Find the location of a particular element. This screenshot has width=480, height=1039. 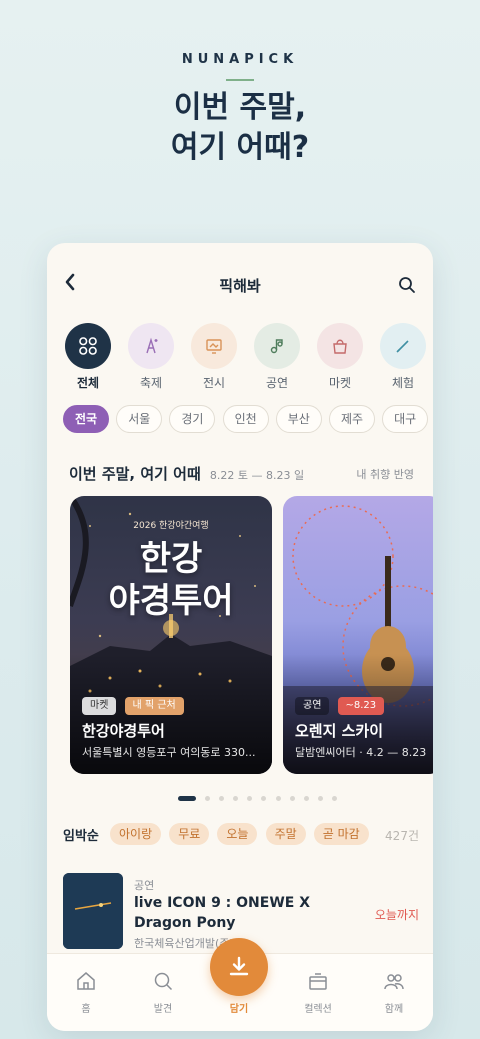

region-chips: 전국 서울 경기 인천 부산 제주 대구 is located at coordinates (248, 420).